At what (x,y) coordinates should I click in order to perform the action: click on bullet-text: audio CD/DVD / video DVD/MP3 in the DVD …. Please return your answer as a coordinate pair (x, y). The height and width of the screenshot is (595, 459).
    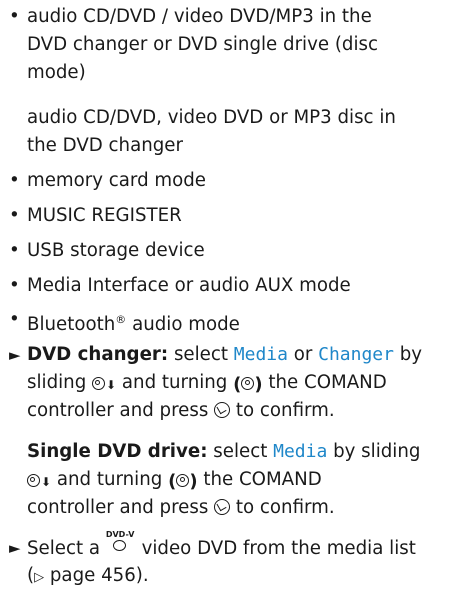
    Looking at the image, I should click on (203, 44).